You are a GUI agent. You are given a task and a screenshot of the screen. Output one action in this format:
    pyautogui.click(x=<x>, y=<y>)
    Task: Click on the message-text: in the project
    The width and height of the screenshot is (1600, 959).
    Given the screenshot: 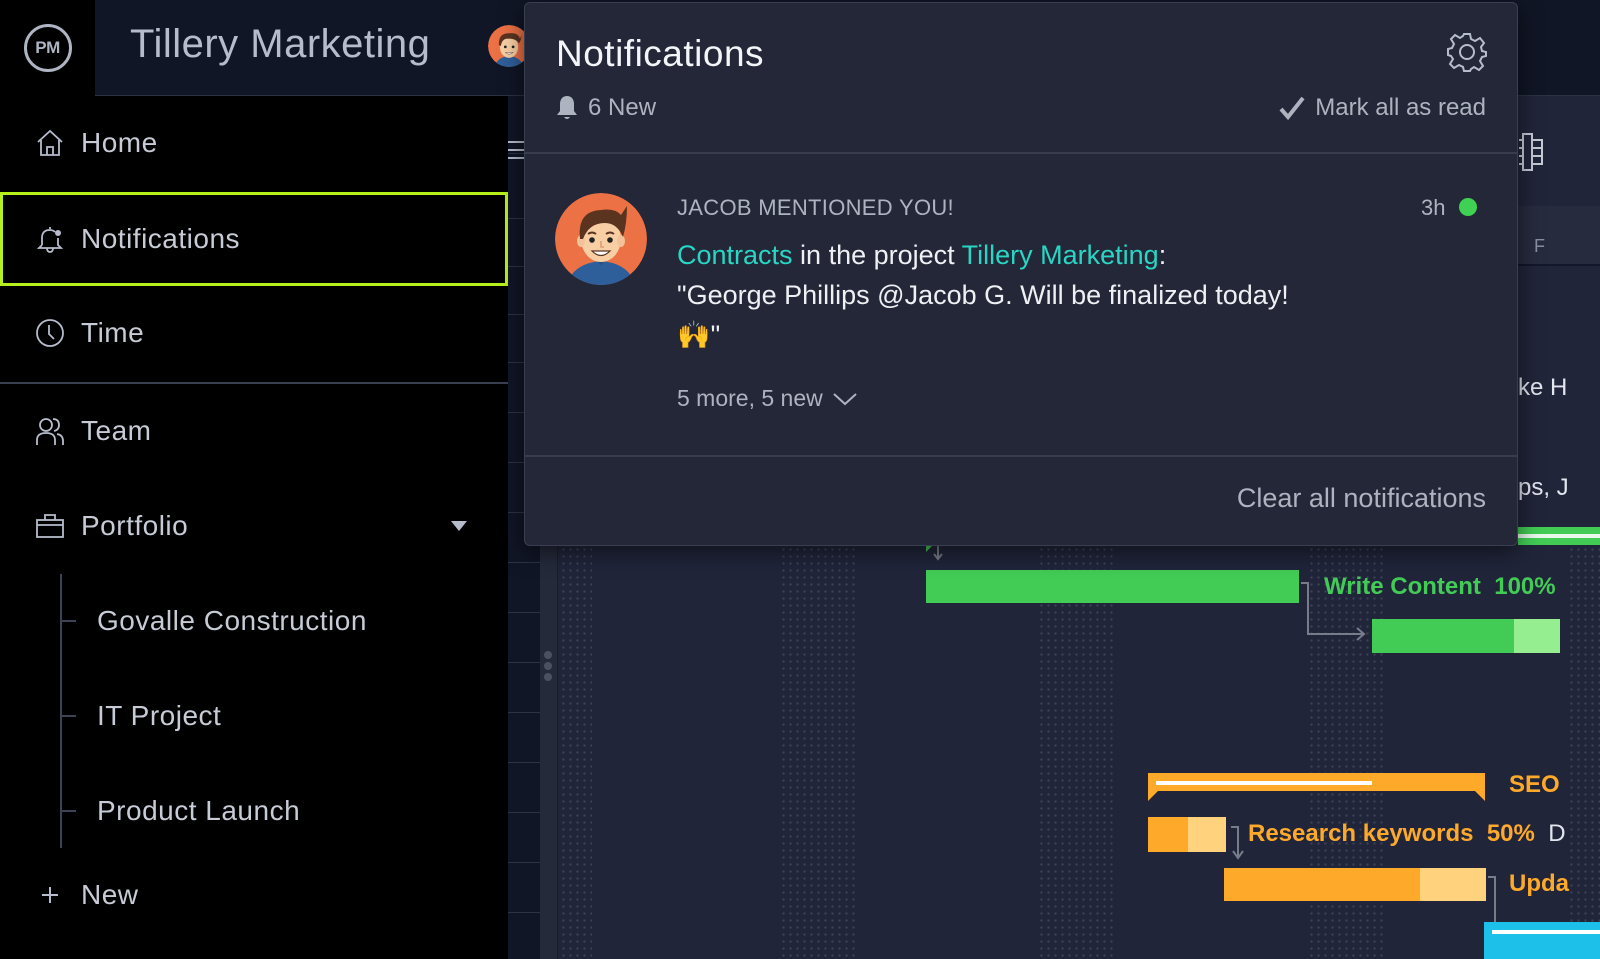 What is the action you would take?
    pyautogui.click(x=877, y=255)
    